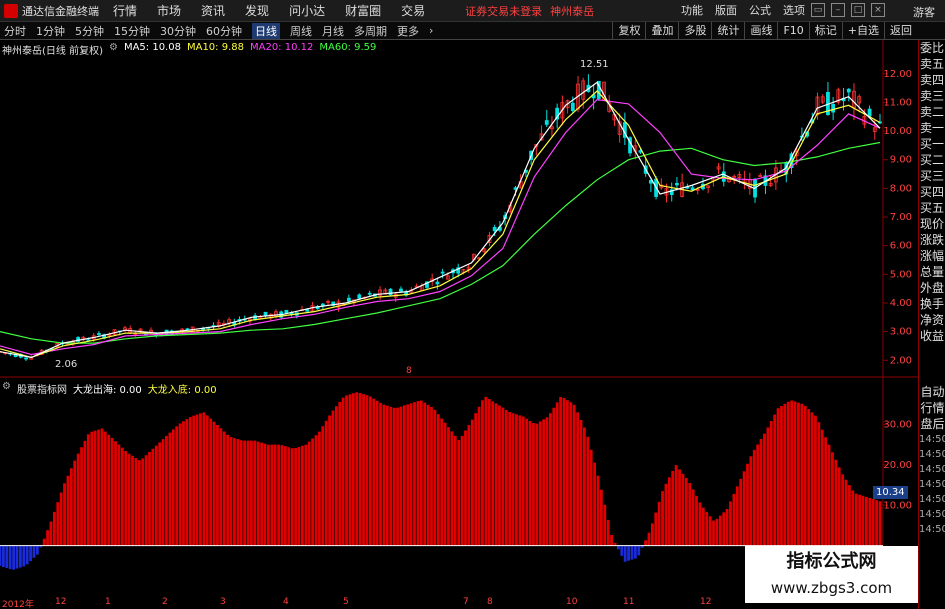 This screenshot has width=945, height=609. Describe the element at coordinates (901, 246) in the screenshot. I see `price-tick-label: 6.00` at that location.